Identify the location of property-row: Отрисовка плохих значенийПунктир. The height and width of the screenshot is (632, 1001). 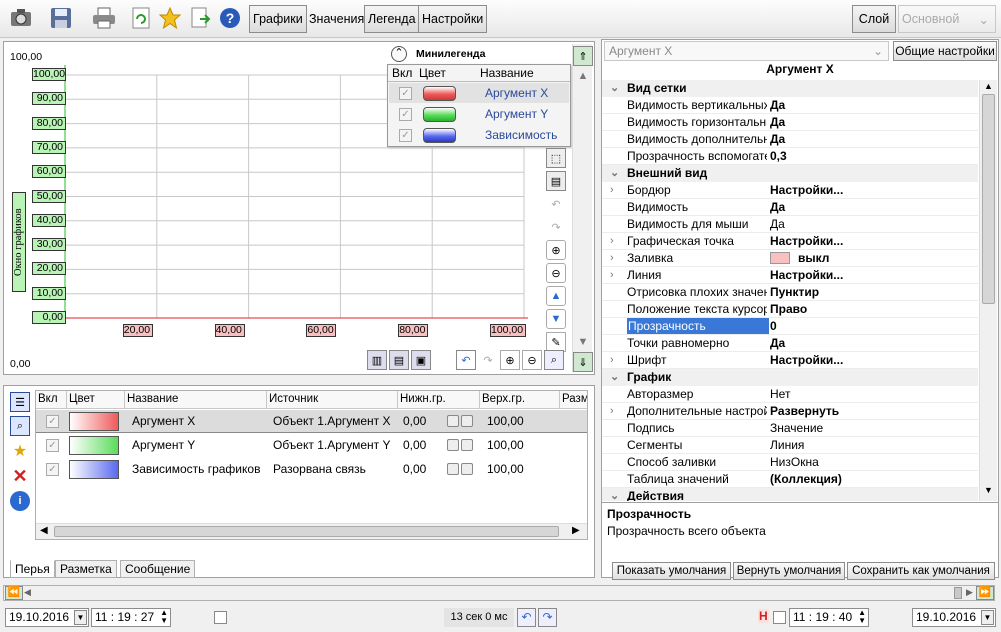
(790, 292).